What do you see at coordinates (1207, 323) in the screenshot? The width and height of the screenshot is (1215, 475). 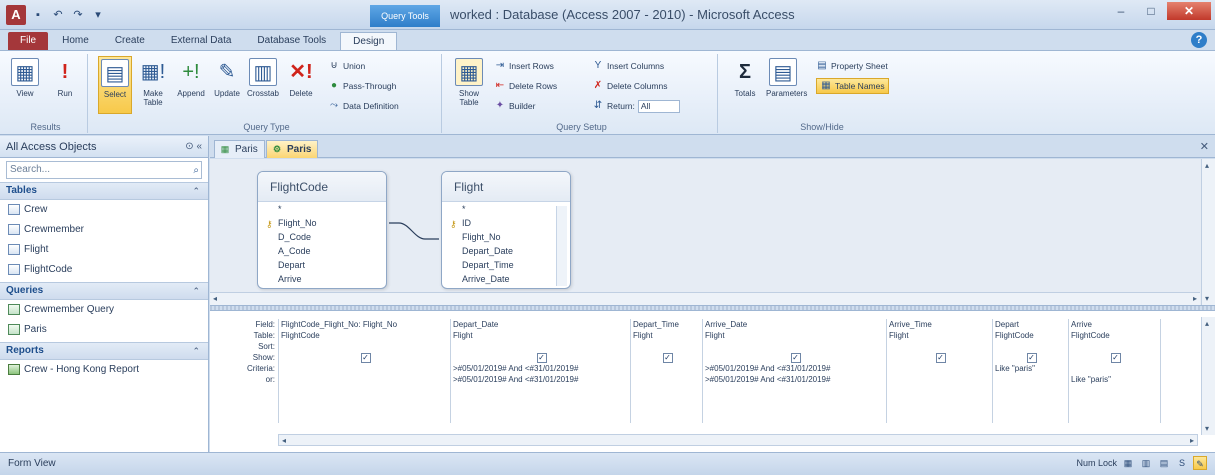 I see `scroll-up-icon: ▴` at bounding box center [1207, 323].